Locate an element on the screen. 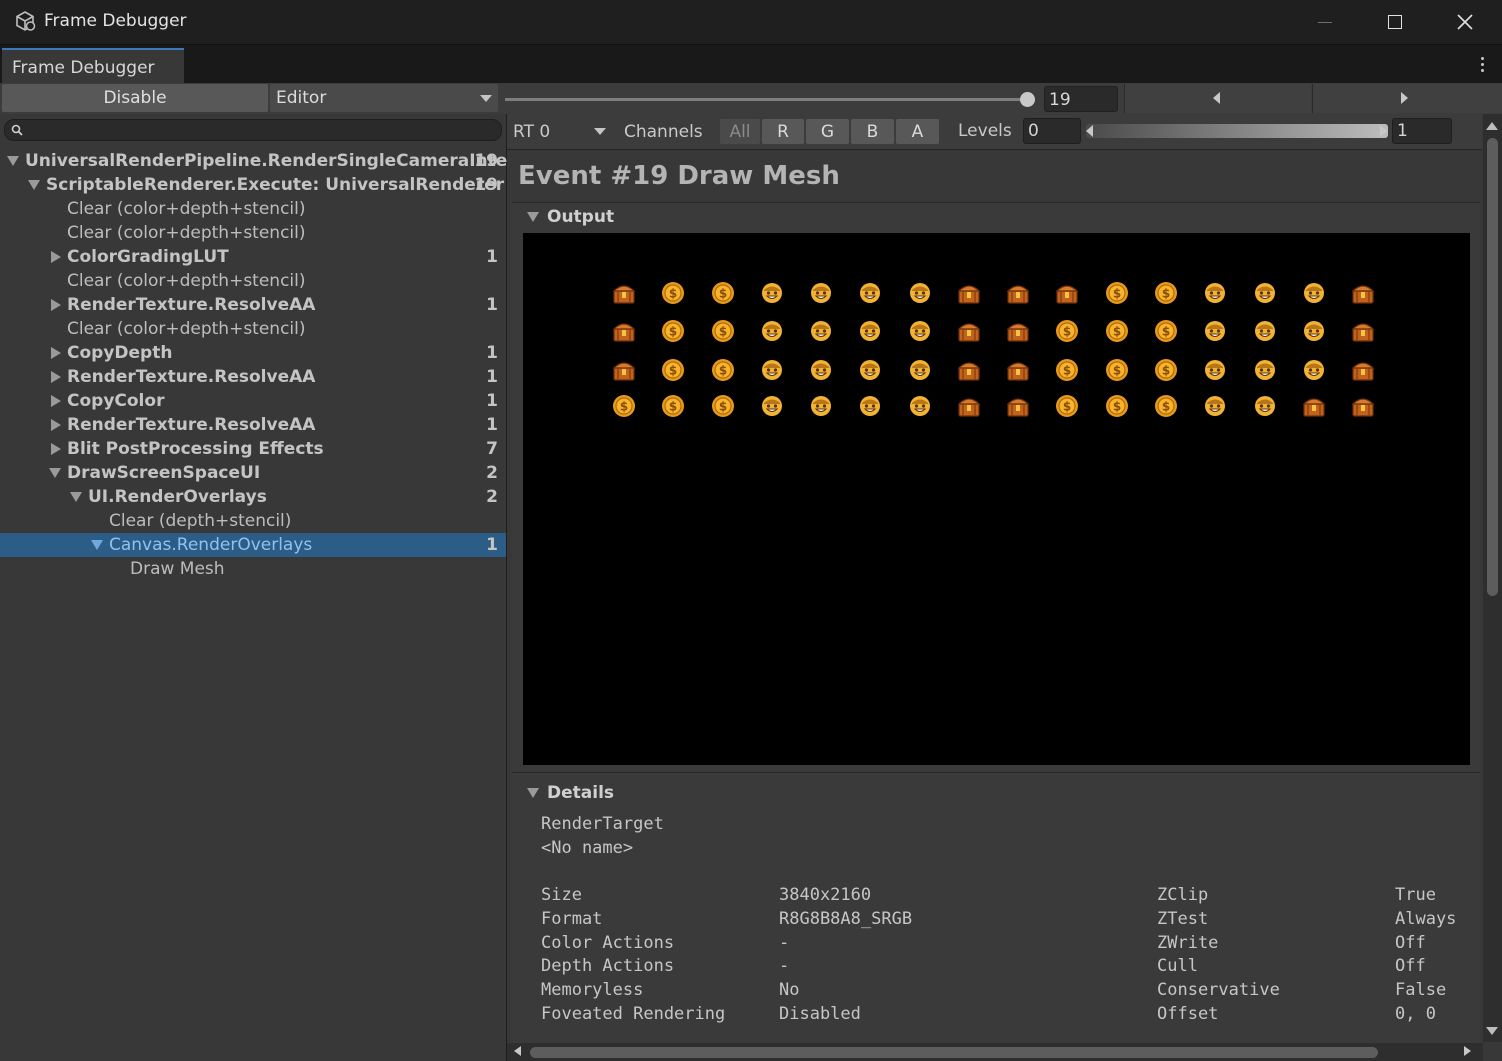  output-header: Output is located at coordinates (580, 217).